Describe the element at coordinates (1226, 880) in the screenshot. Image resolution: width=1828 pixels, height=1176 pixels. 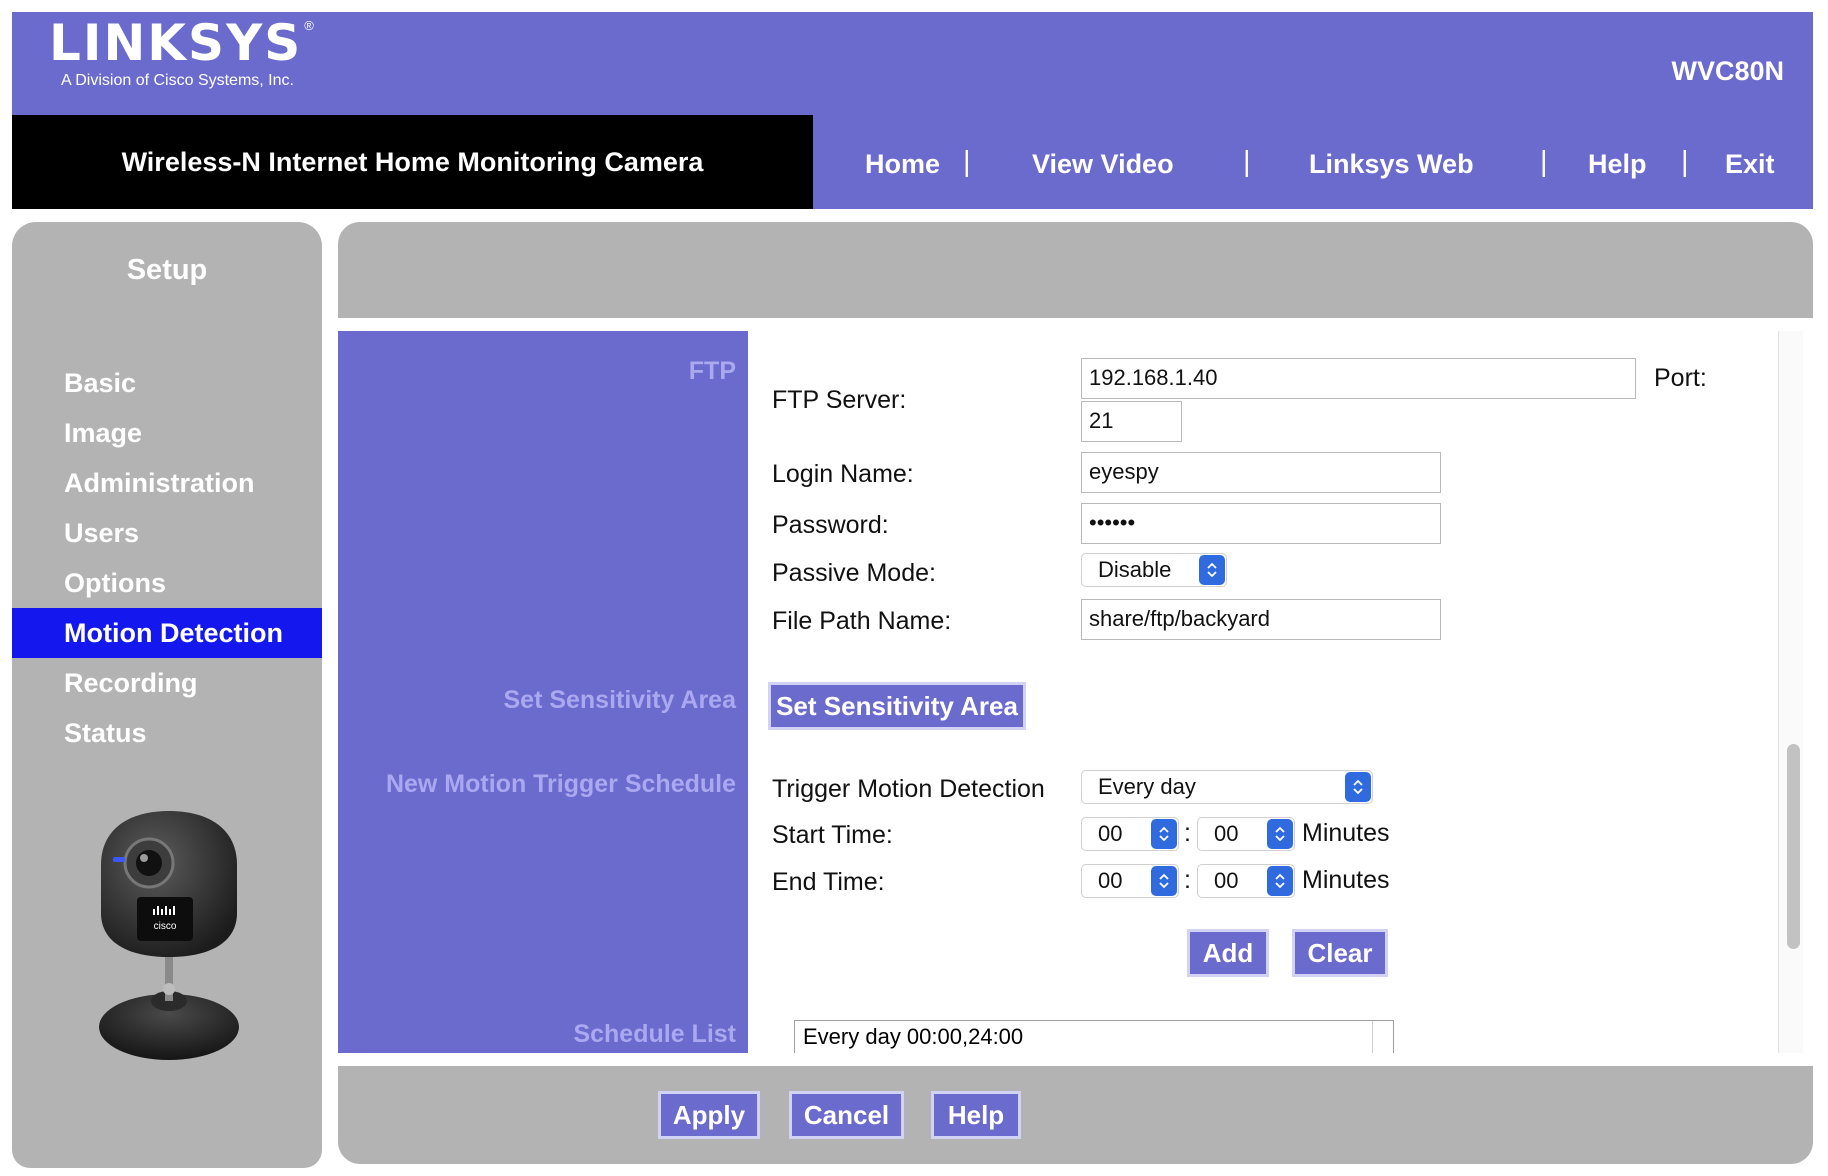
I see `end-minute-value: 00` at that location.